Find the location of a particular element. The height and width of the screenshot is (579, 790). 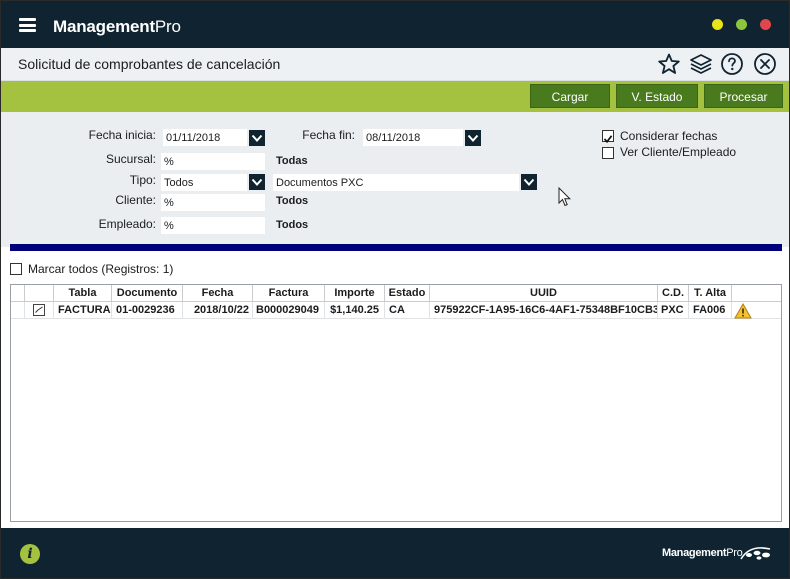

ver-cliente-empleado-label: Ver Cliente/Empleado is located at coordinates (678, 152).